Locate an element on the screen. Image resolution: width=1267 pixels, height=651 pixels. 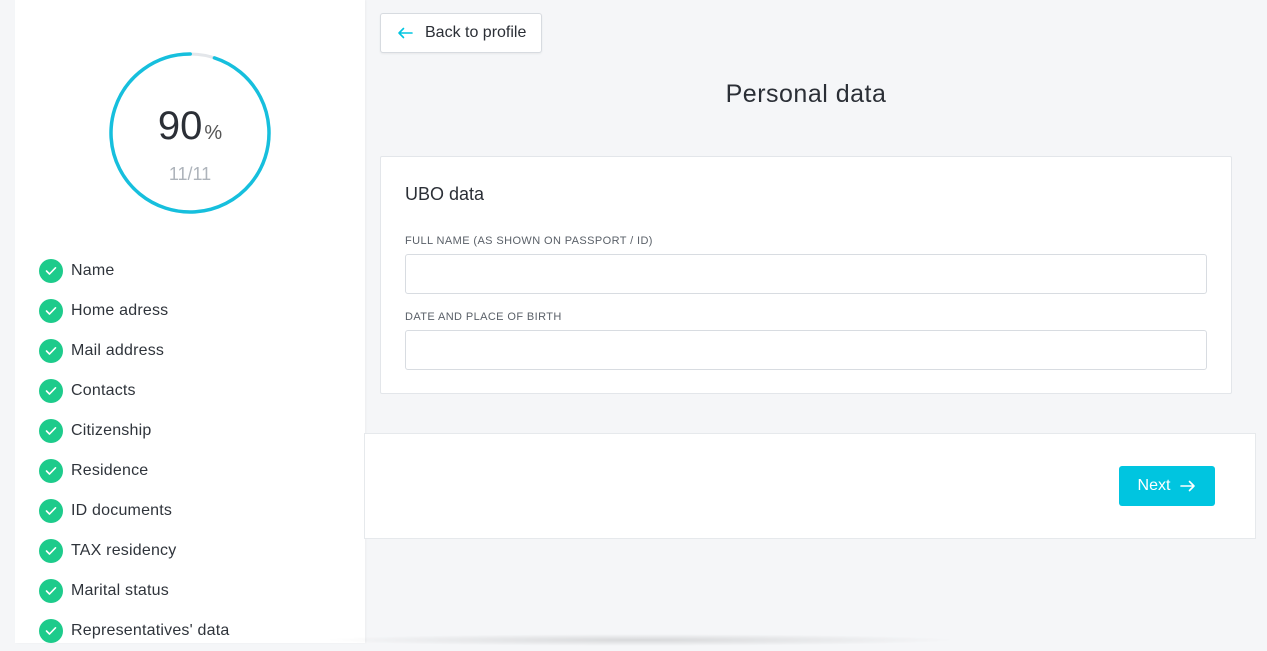
step-item: TAX residency is located at coordinates (134, 551).